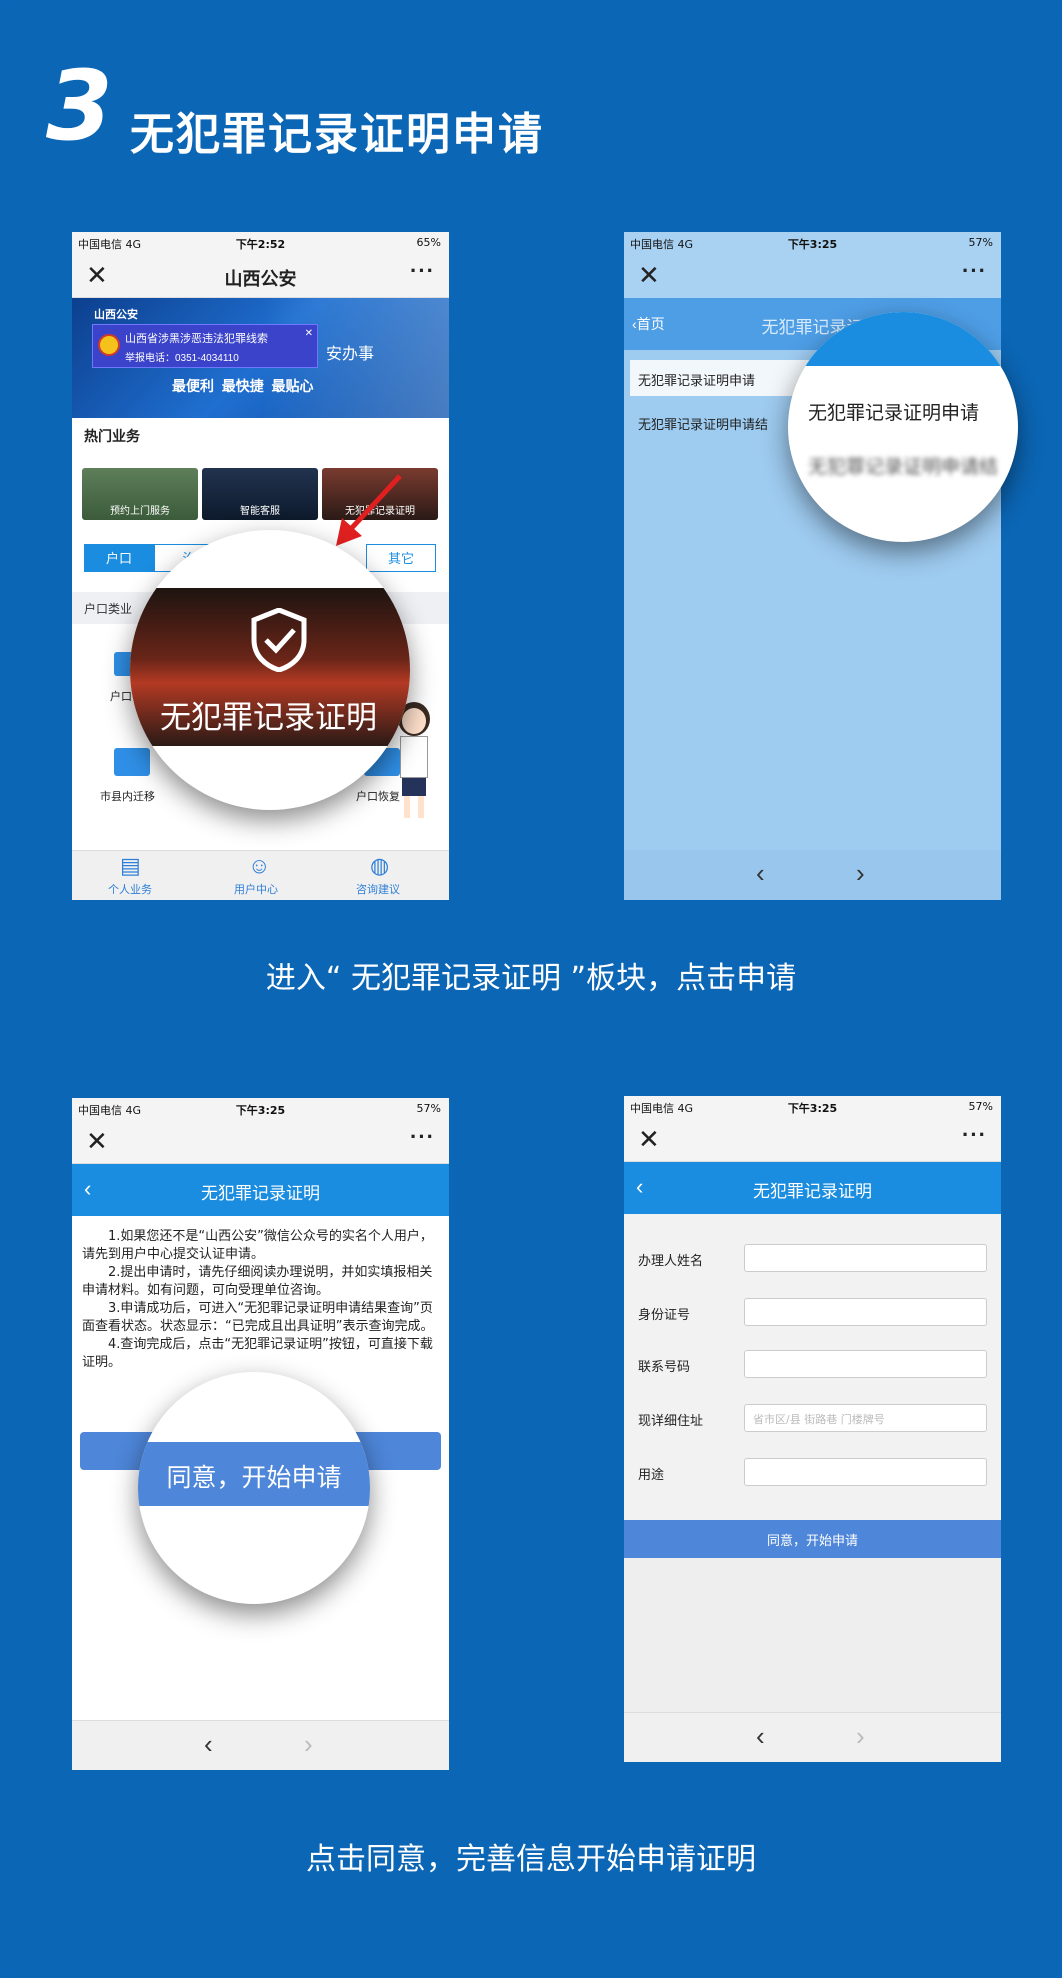 The image size is (1062, 1978). I want to click on magnifier-screen3: 同意，开始申请, so click(254, 1488).